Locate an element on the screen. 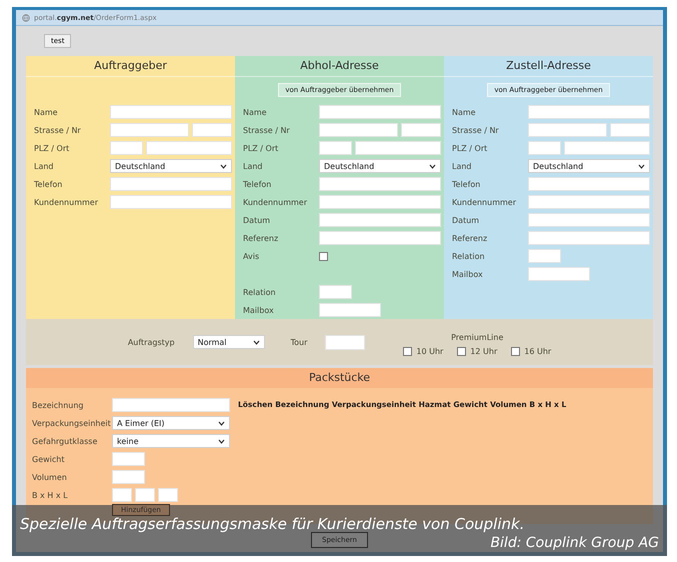 Image resolution: width=677 pixels, height=562 pixels. field-label: B x H x L is located at coordinates (50, 495).